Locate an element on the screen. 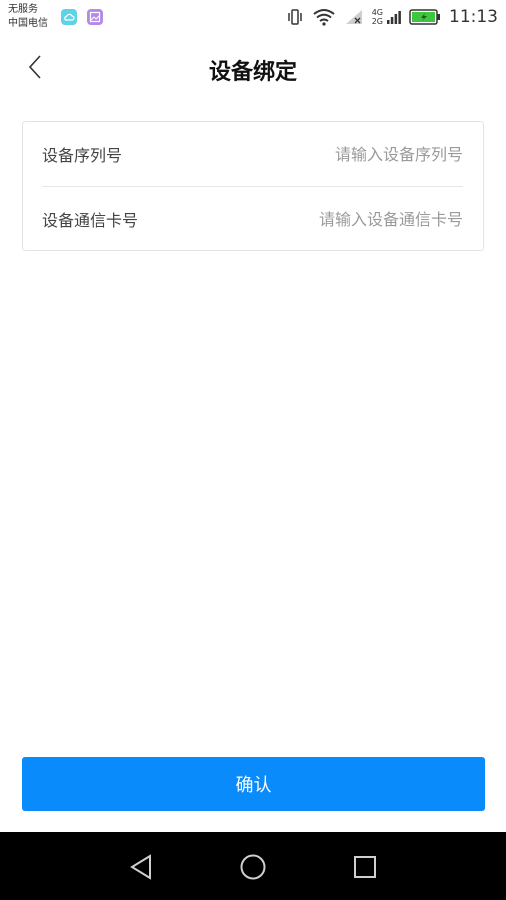 Image resolution: width=506 pixels, height=900 pixels. system-nav-bar is located at coordinates (253, 866).